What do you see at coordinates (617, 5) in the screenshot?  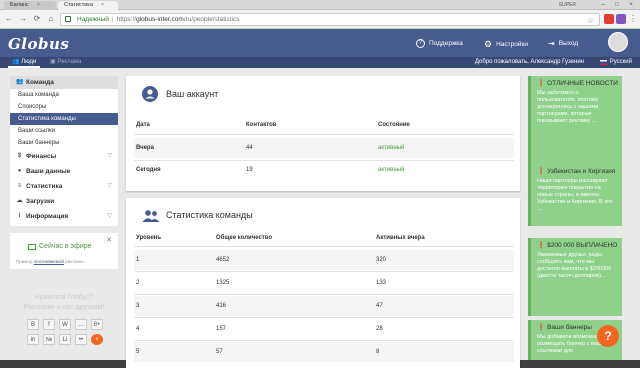 I see `maximize-icon: □` at bounding box center [617, 5].